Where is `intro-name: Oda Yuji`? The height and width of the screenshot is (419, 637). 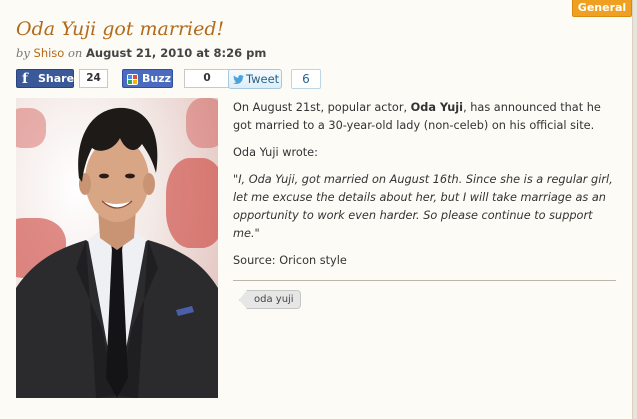
intro-name: Oda Yuji is located at coordinates (437, 107).